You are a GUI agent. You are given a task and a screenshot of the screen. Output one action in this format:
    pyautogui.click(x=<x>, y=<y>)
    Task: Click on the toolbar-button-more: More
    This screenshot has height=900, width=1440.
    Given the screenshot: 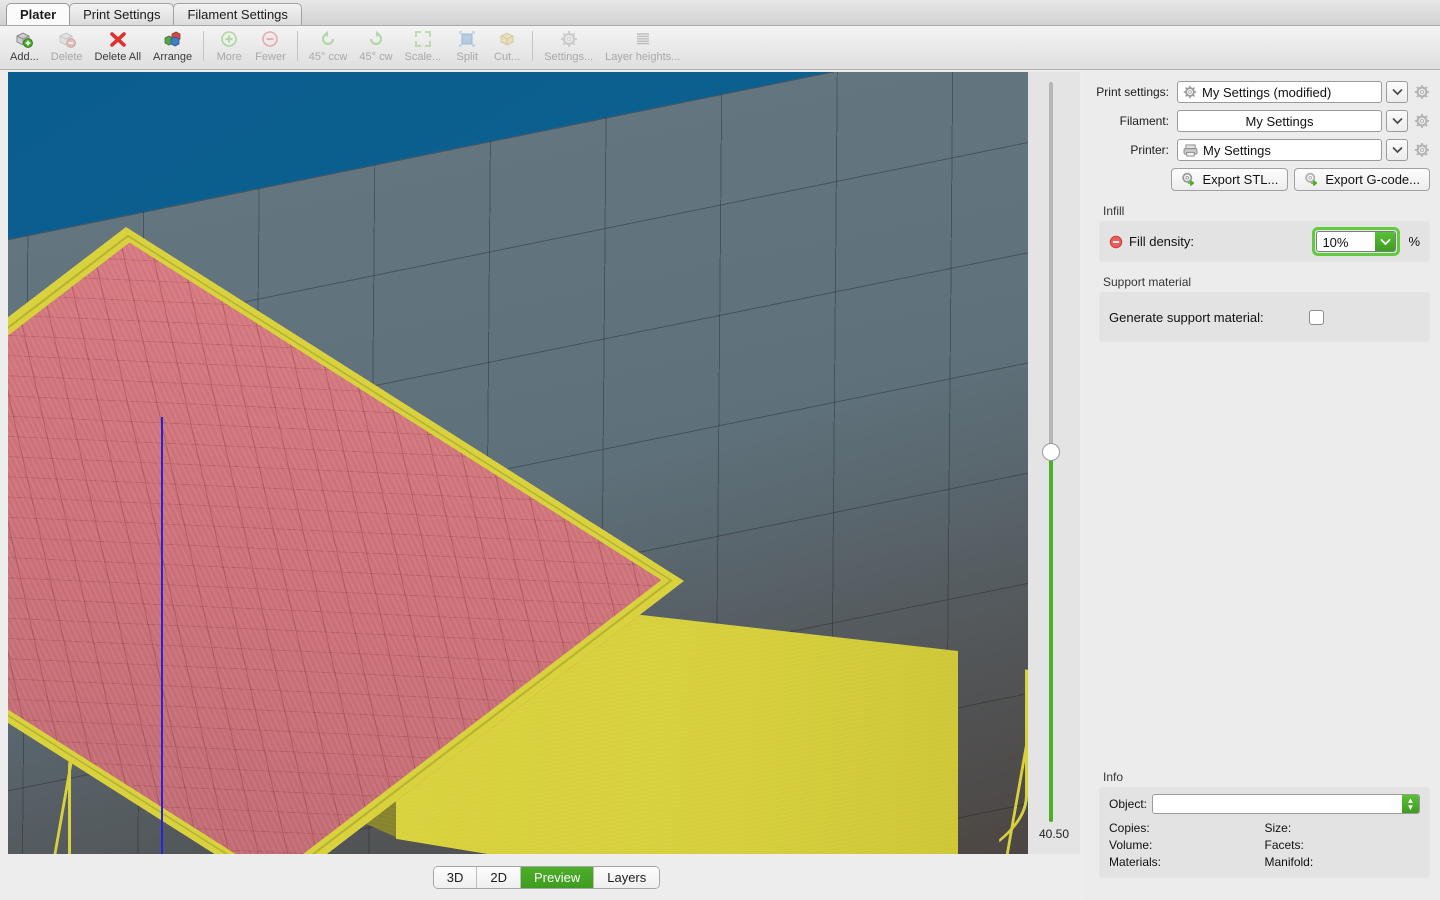 What is the action you would take?
    pyautogui.click(x=229, y=47)
    